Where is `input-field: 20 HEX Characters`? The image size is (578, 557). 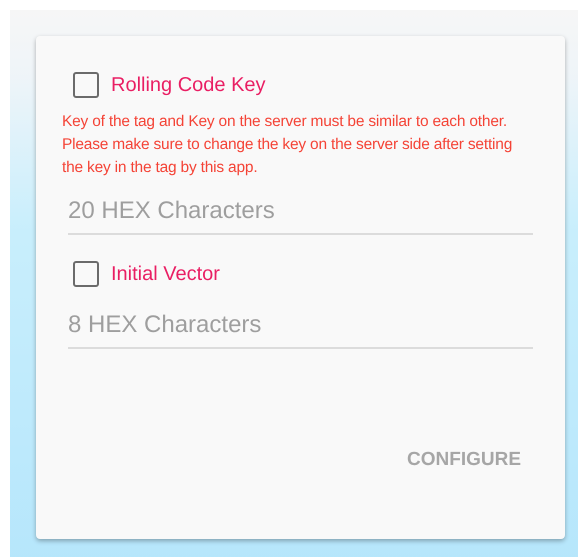
input-field: 20 HEX Characters is located at coordinates (300, 214).